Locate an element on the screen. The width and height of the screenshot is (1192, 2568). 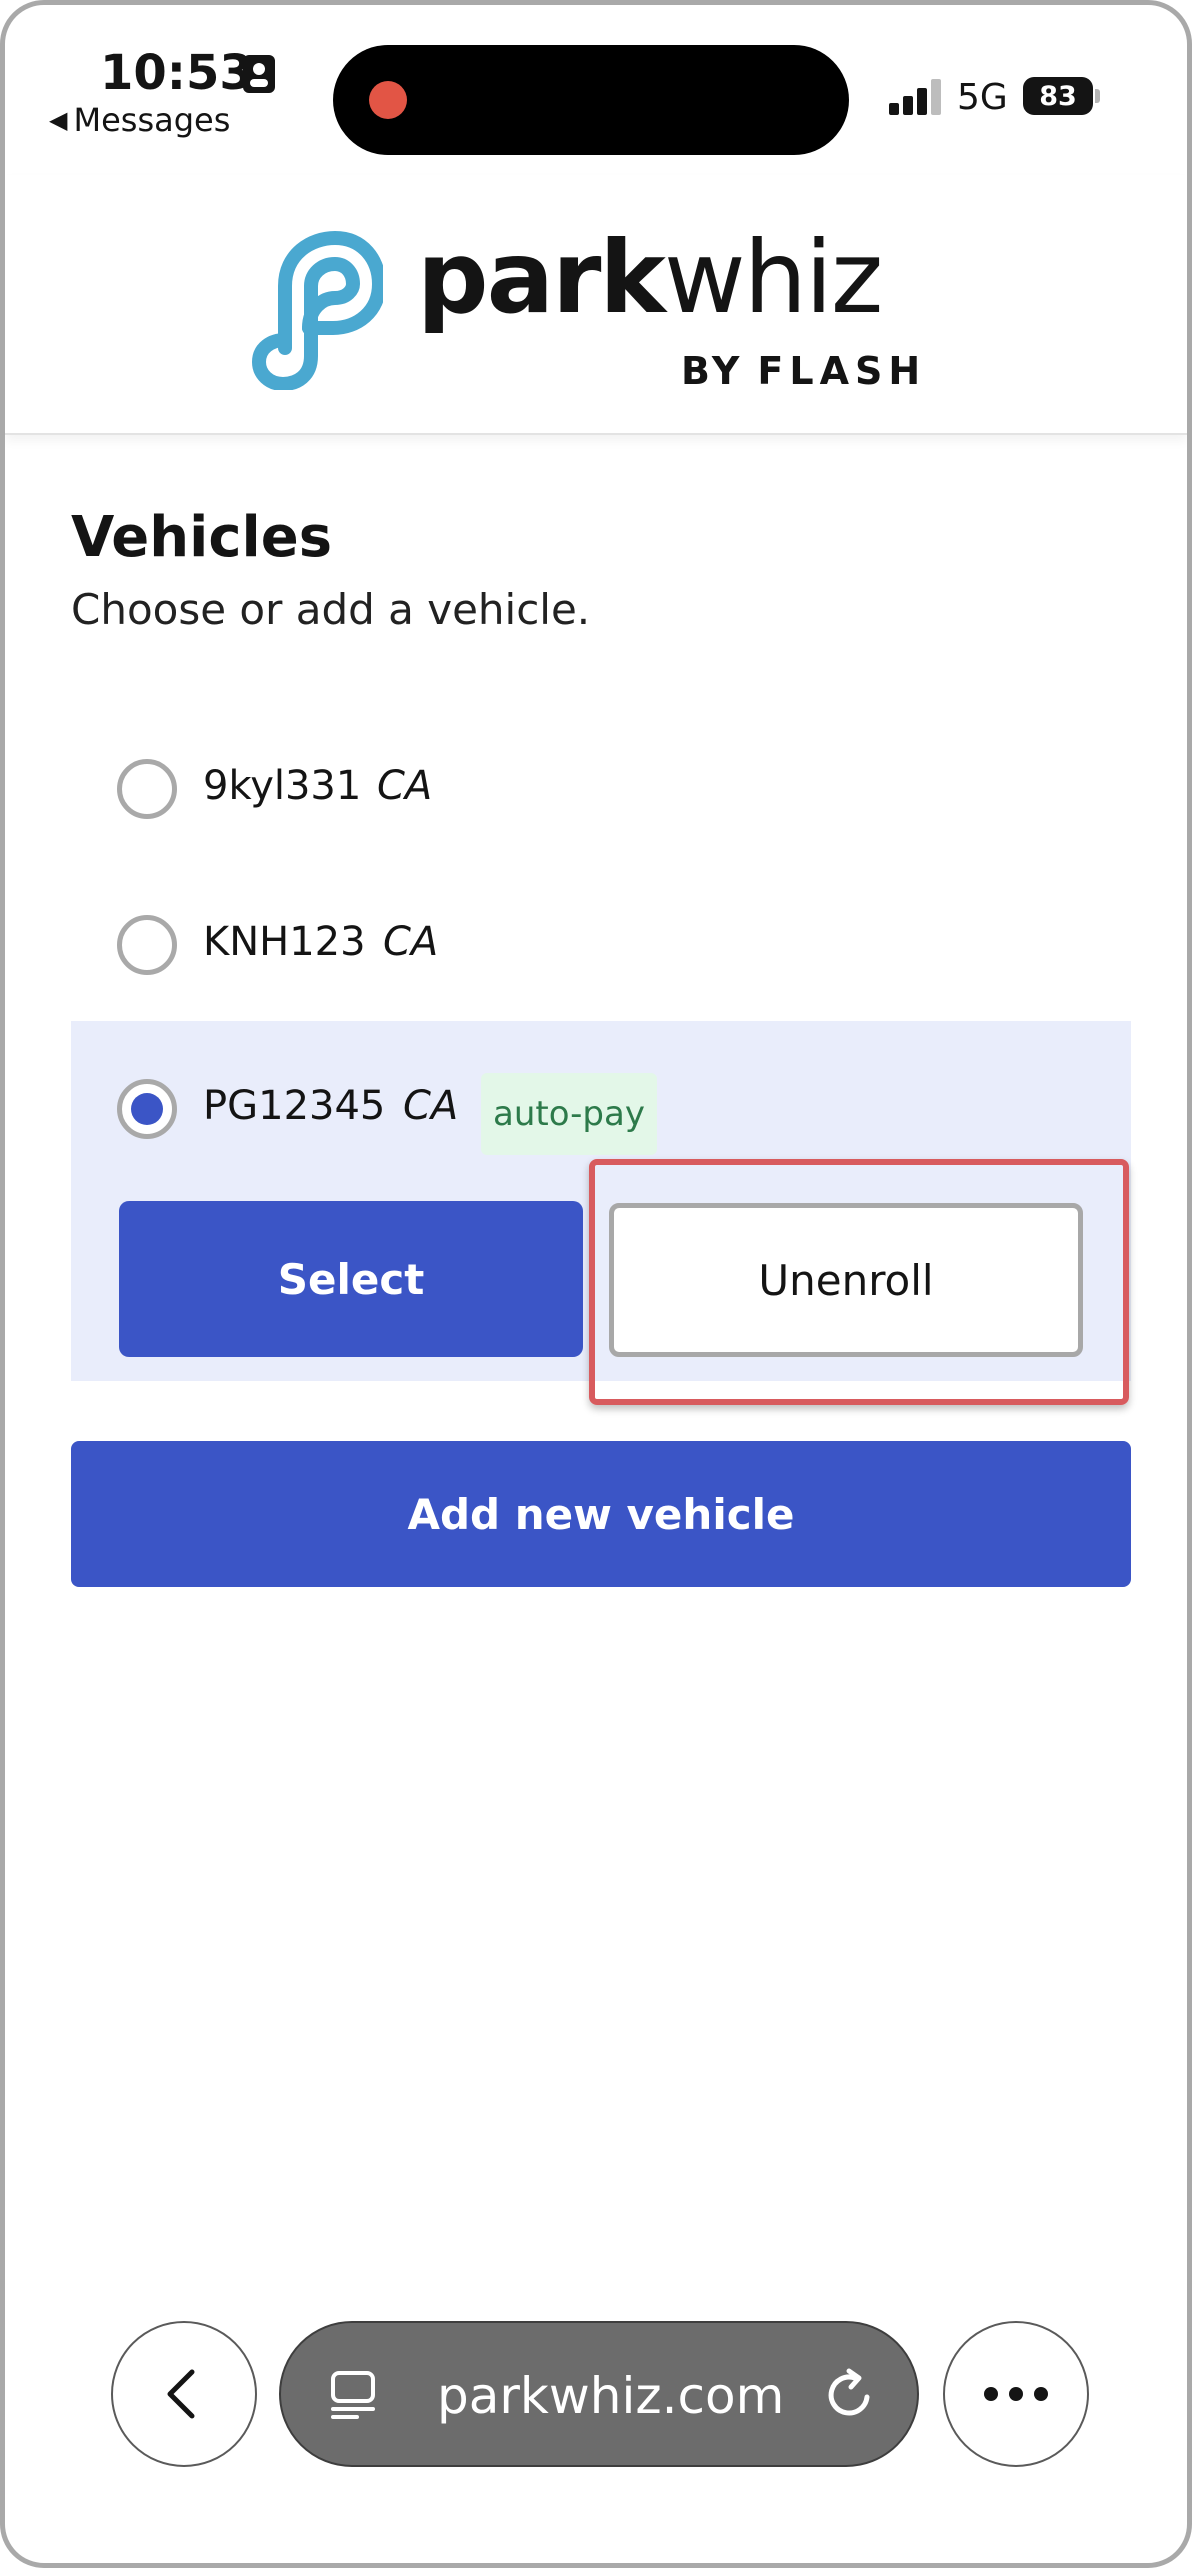
parkwhiz-logo-icon is located at coordinates (303, 310).